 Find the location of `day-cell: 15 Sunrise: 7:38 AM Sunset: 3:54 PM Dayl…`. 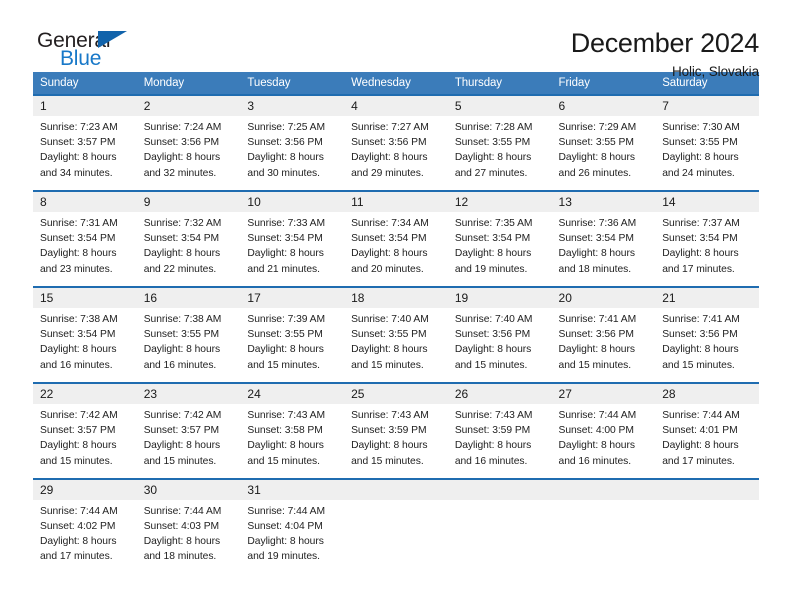

day-cell: 15 Sunrise: 7:38 AM Sunset: 3:54 PM Dayl… is located at coordinates (85, 334).